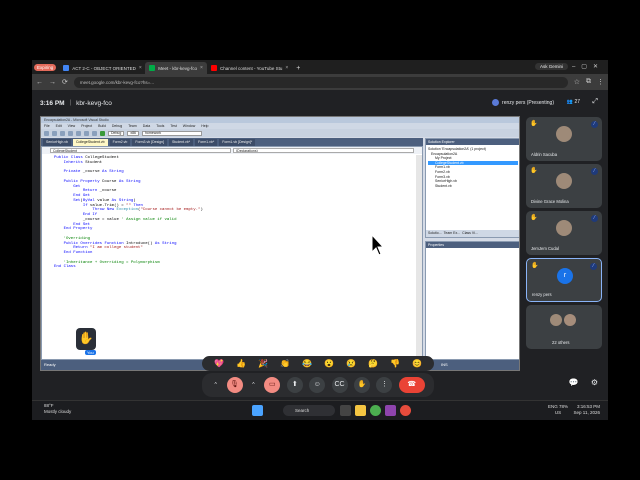 The height and width of the screenshot is (480, 640). I want to click on more-options-button: ⋮, so click(384, 385).